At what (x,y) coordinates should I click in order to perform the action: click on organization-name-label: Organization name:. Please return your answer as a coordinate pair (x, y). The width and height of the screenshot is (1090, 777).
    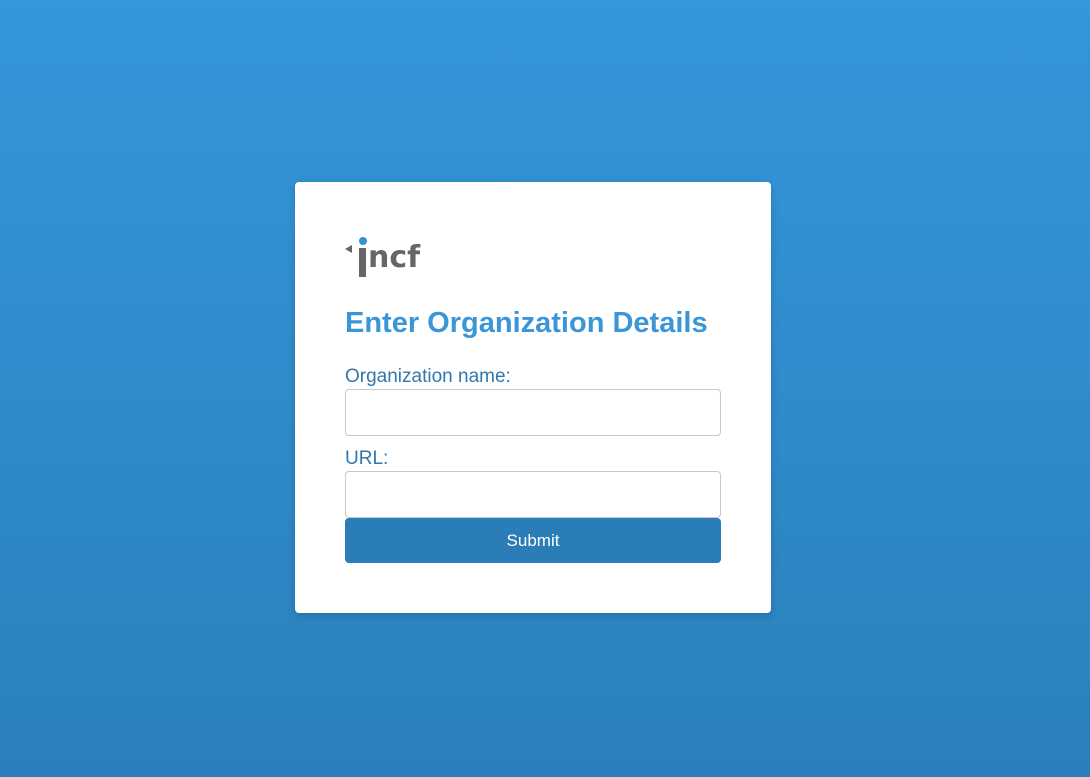
    Looking at the image, I should click on (428, 376).